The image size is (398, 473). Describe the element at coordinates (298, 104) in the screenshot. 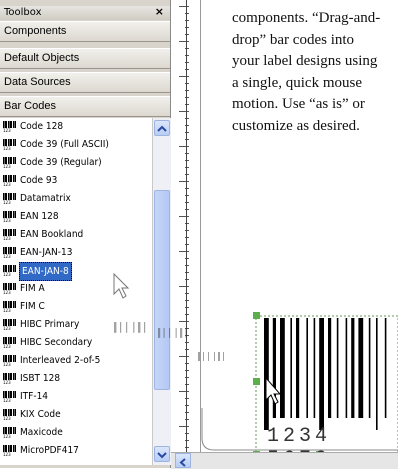

I see `description-line: motion. Use “as is” or` at that location.